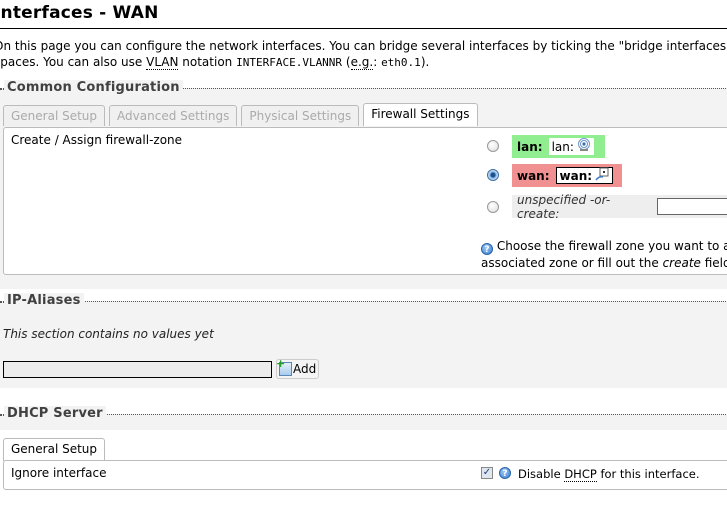 This screenshot has height=510, width=727. What do you see at coordinates (300, 115) in the screenshot?
I see `tab-physical-settings: Physical Settings` at bounding box center [300, 115].